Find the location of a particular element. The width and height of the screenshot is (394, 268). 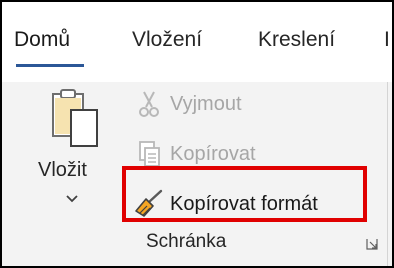

active-tab-indicator is located at coordinates (50, 65).